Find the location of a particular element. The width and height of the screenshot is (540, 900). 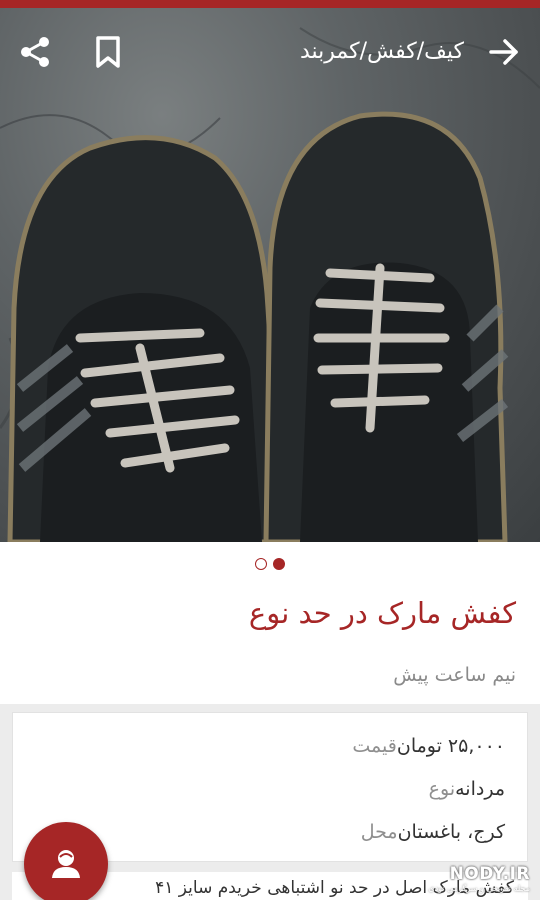

contact-button is located at coordinates (66, 861).